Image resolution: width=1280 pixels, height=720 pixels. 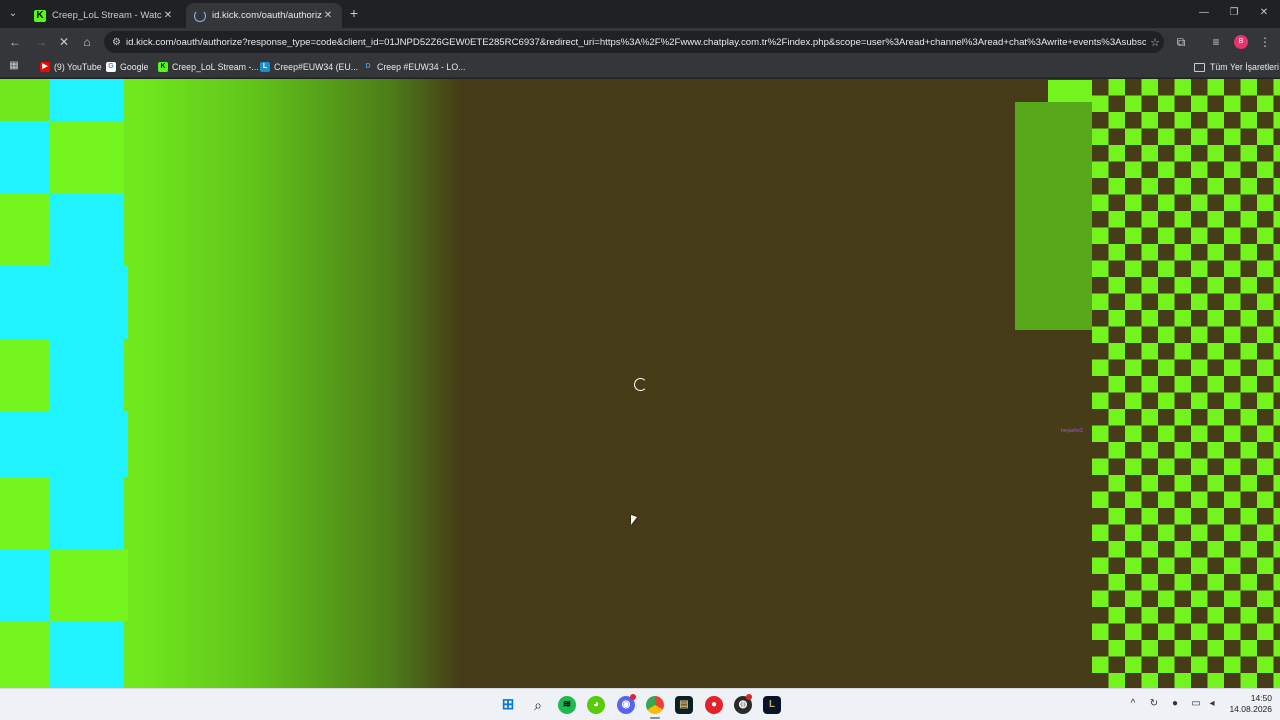 What do you see at coordinates (596, 705) in the screenshot?
I see `duolingo-icon: ◕` at bounding box center [596, 705].